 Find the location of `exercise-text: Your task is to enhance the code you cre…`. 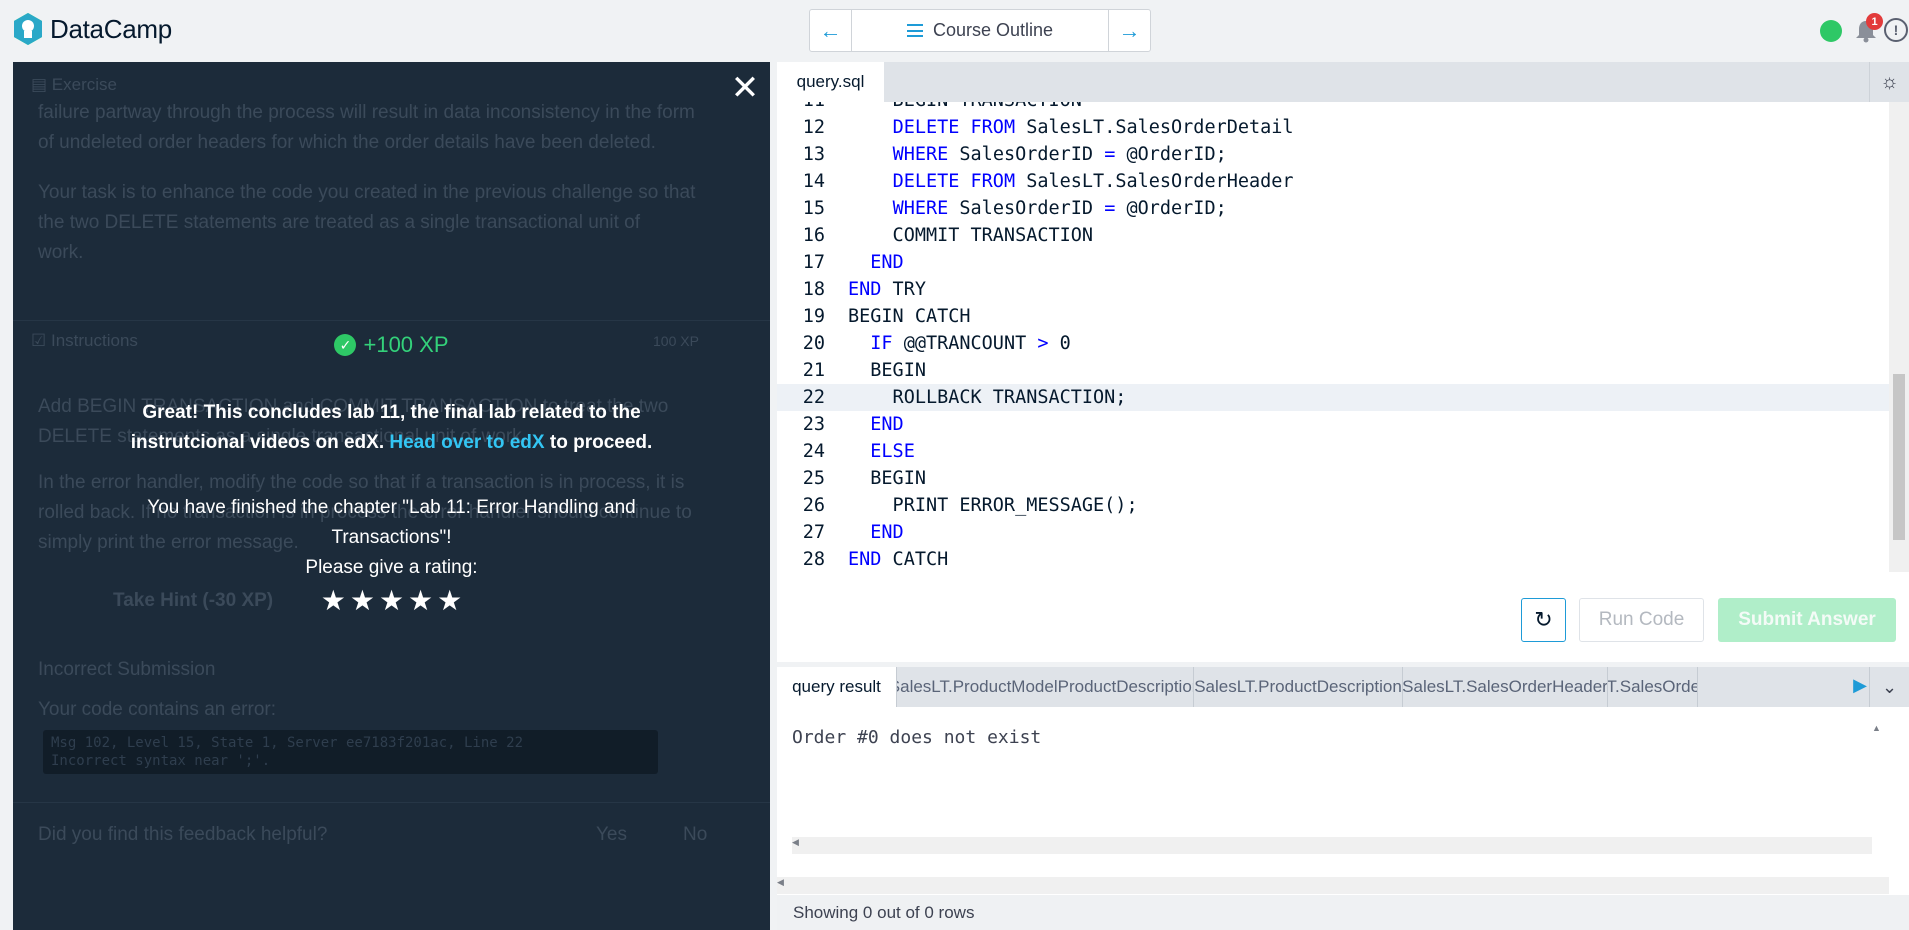

exercise-text: Your task is to enhance the code you cre… is located at coordinates (367, 192).